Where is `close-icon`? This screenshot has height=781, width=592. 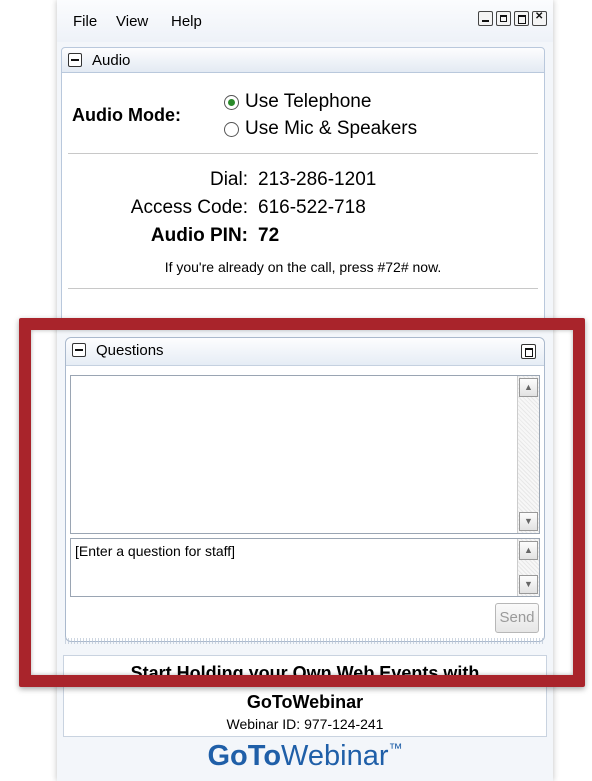 close-icon is located at coordinates (539, 18).